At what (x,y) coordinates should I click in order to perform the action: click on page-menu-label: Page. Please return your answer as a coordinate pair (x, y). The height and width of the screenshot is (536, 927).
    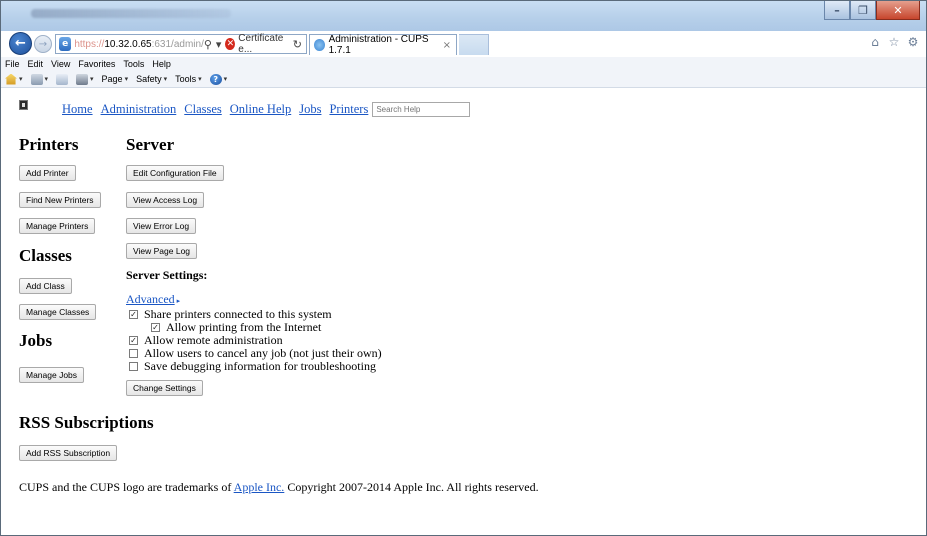
    Looking at the image, I should click on (112, 79).